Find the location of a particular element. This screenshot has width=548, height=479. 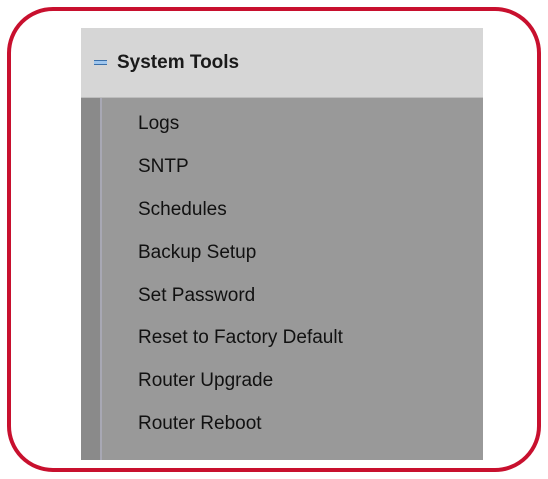

menu-item-reset-factory-default: Reset to Factory Default is located at coordinates (292, 338).